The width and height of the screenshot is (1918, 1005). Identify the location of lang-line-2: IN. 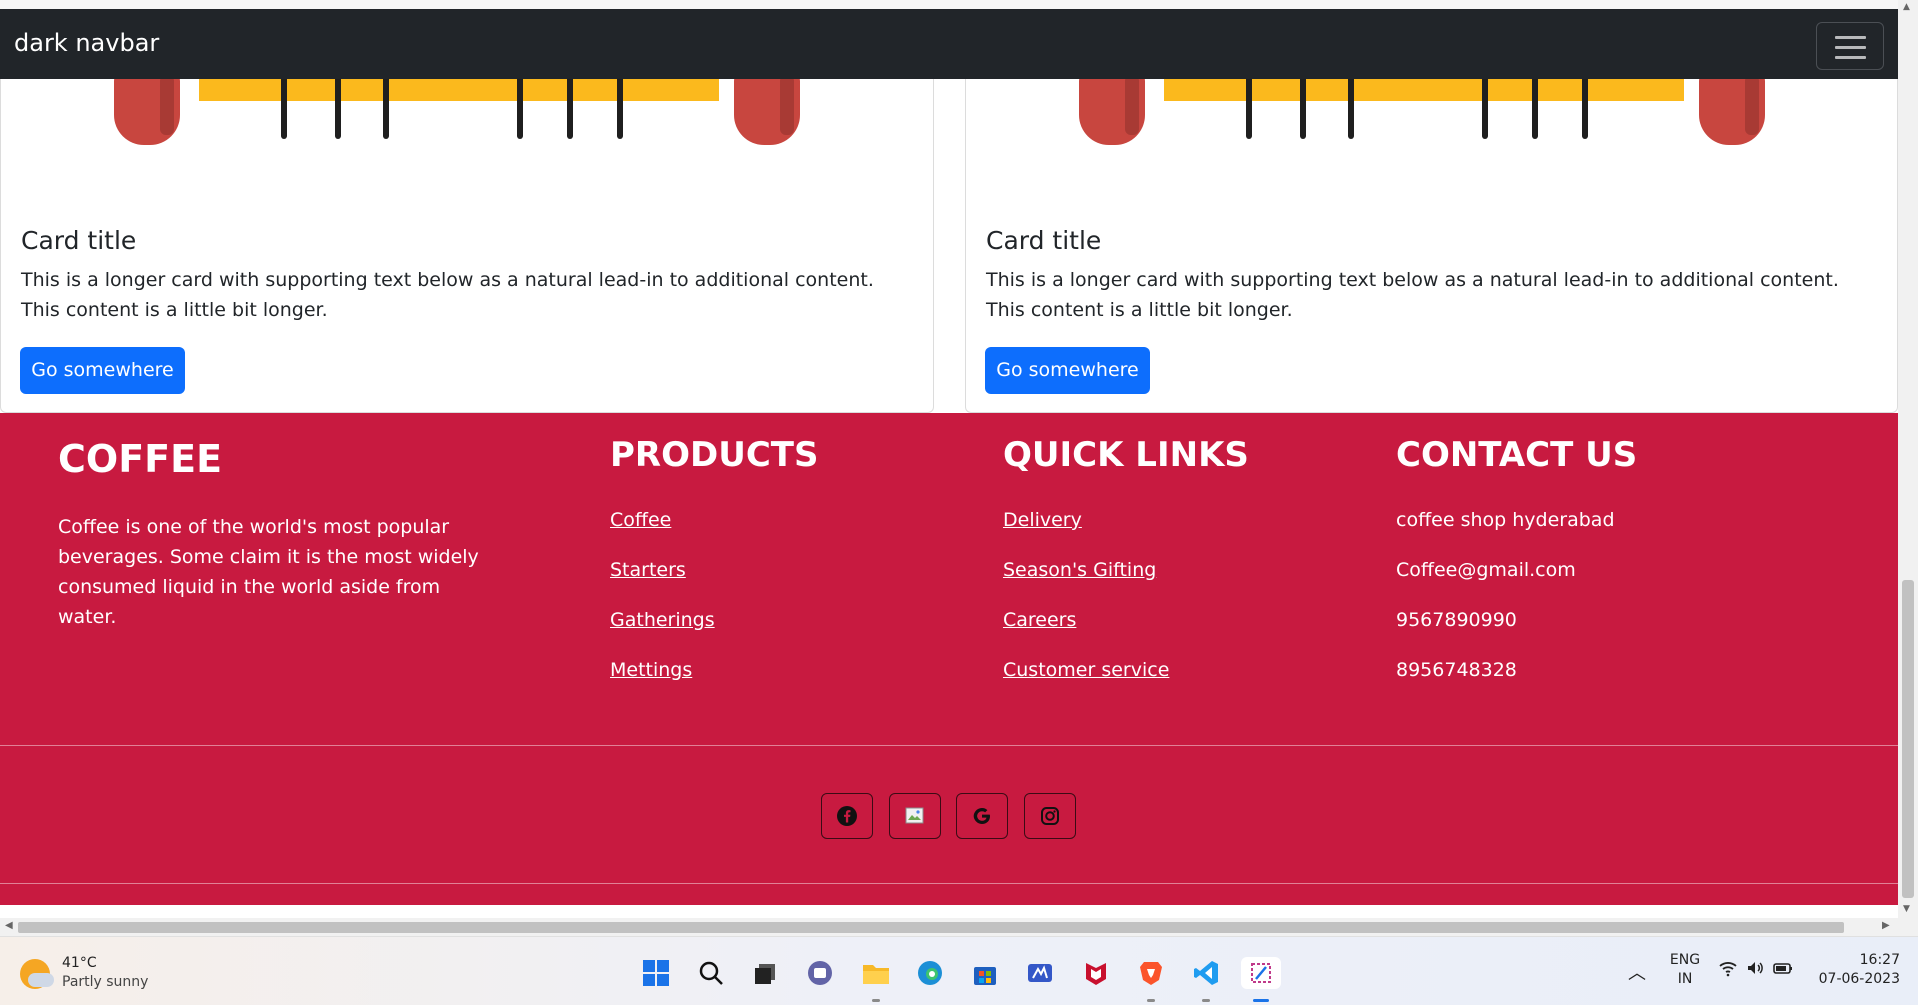
(1685, 979).